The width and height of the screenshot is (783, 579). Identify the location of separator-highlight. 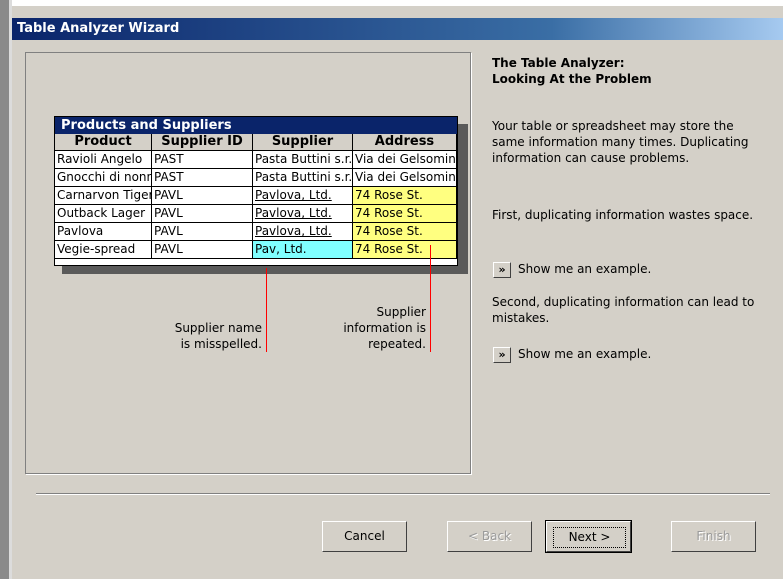
(403, 494).